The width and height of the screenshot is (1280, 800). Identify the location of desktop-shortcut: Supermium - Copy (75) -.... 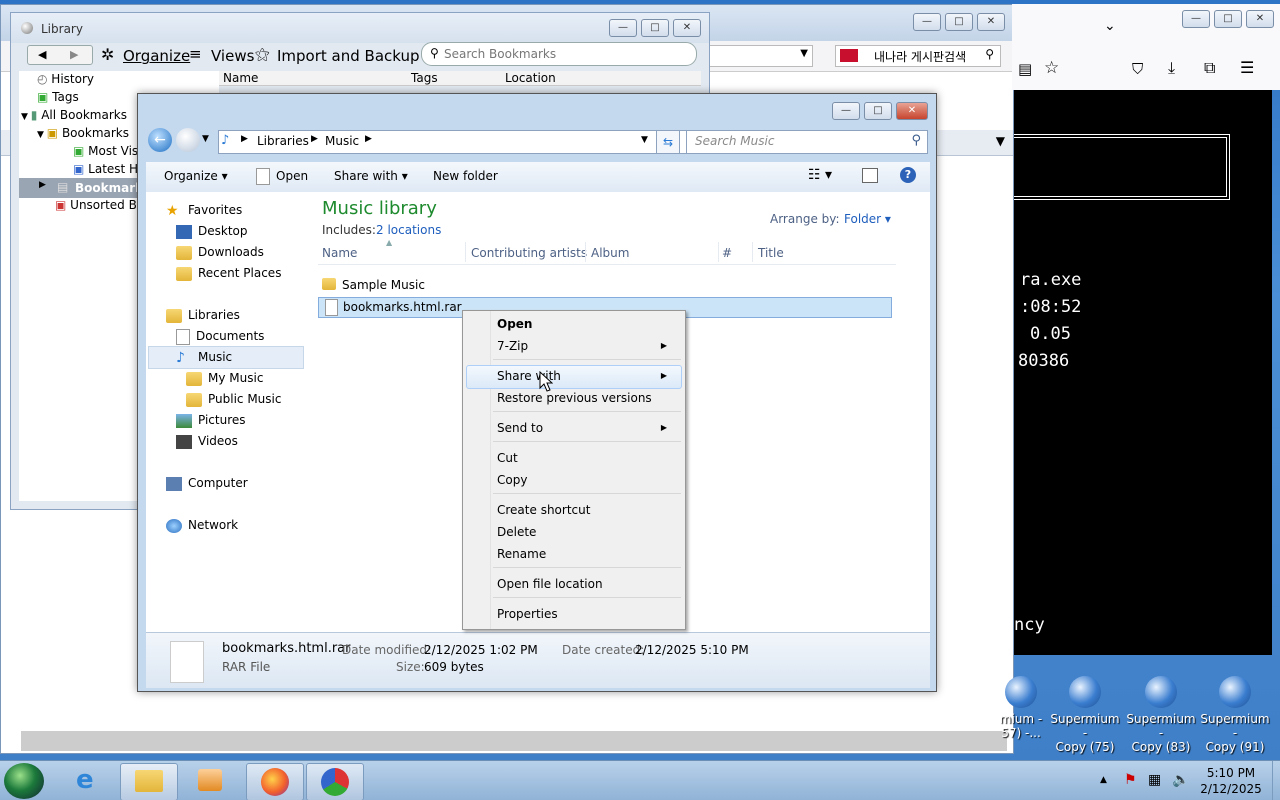
(1085, 722).